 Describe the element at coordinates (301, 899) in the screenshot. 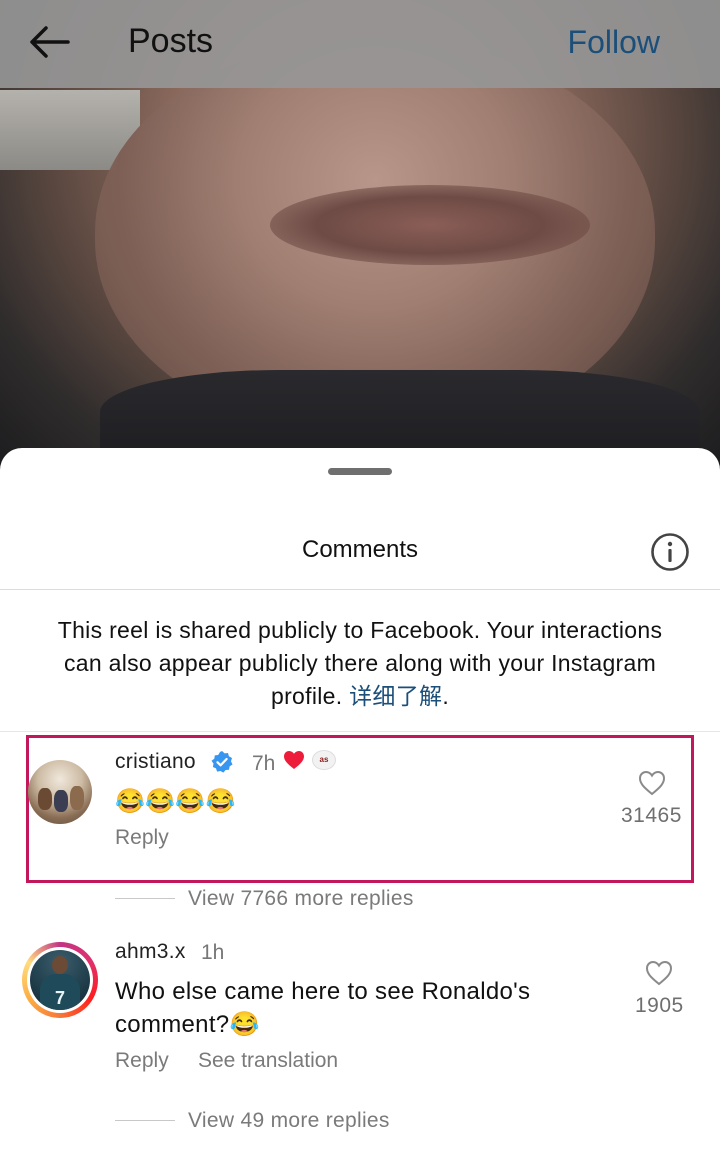

I see `view-more-replies-link: View 7766 more replies` at that location.